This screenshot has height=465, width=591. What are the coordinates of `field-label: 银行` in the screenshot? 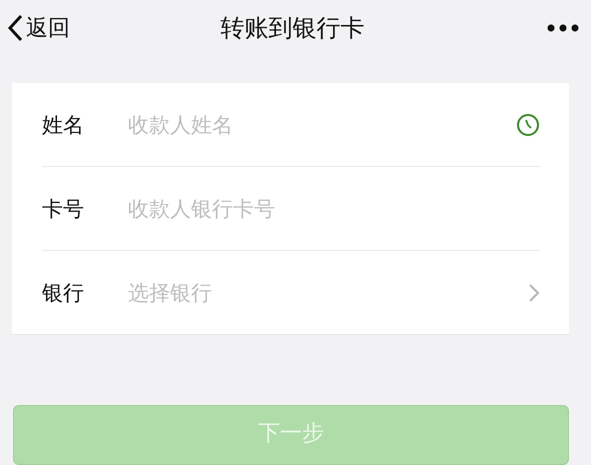 It's located at (63, 293).